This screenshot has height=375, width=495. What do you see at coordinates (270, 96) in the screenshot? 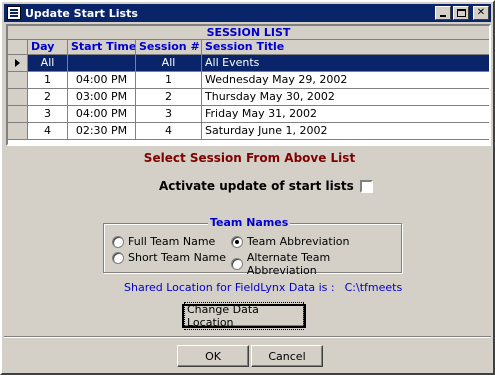
I see `cell-session-title: Thursday May 30, 2002` at bounding box center [270, 96].